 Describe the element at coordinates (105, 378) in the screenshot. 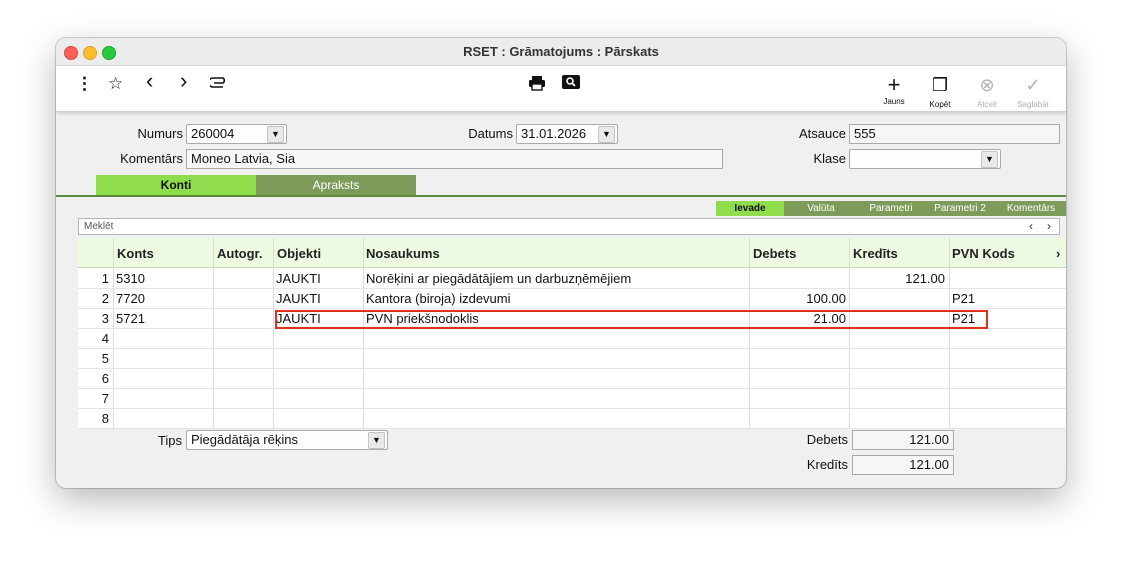

I see `row-number: 6` at that location.